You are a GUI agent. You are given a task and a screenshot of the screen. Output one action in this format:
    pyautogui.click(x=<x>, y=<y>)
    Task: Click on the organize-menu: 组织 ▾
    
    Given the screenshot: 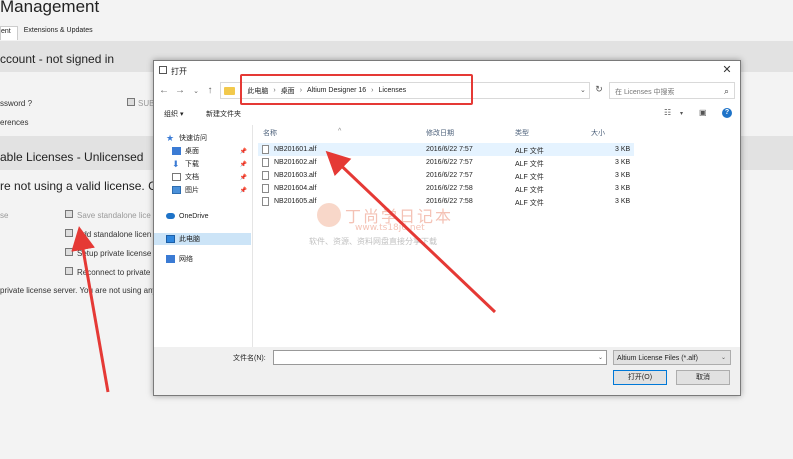 What is the action you would take?
    pyautogui.click(x=173, y=114)
    